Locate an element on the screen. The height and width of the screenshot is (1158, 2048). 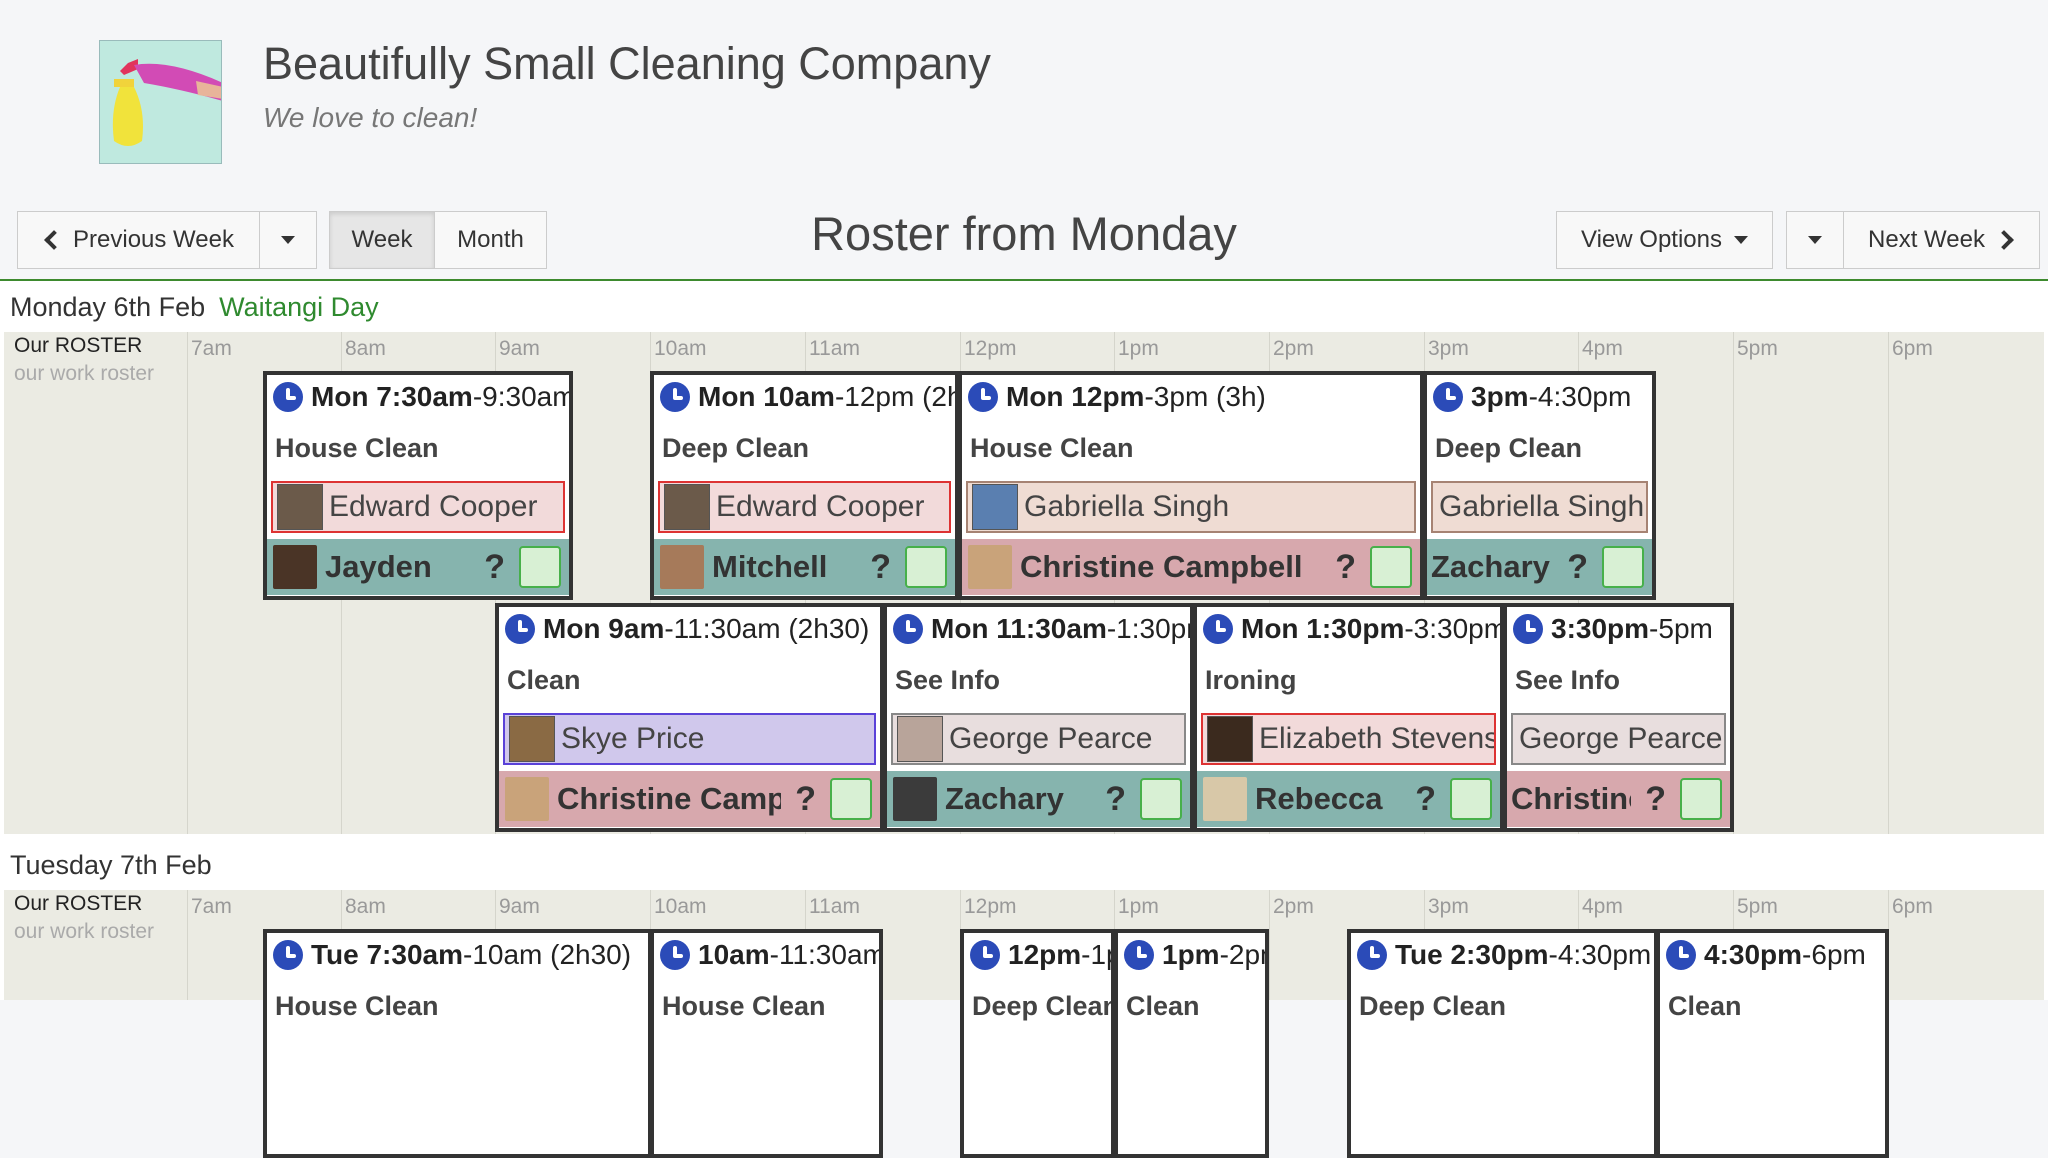
staff-assignment: Rebecca? is located at coordinates (1348, 799).